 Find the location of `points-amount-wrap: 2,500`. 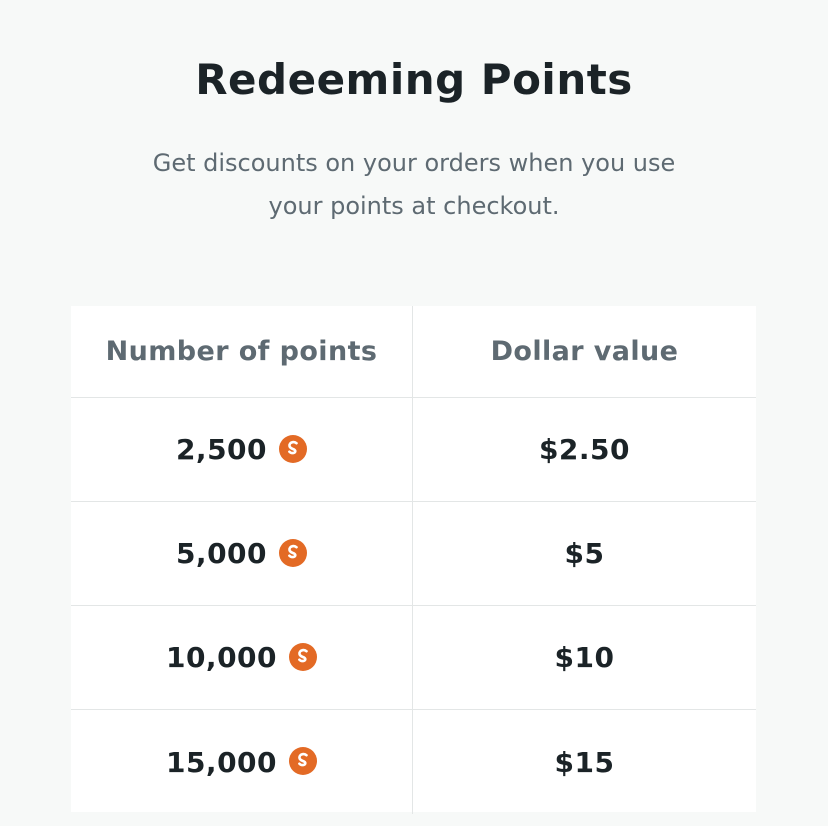

points-amount-wrap: 2,500 is located at coordinates (241, 449).